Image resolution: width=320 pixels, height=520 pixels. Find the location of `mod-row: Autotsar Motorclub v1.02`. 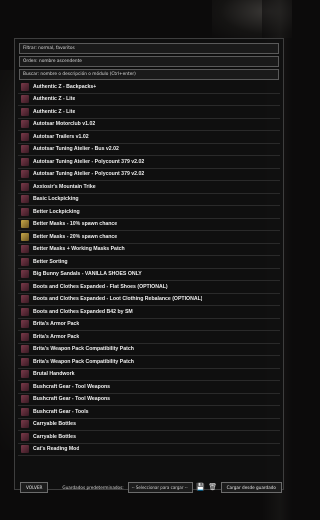

mod-row: Autotsar Motorclub v1.02 is located at coordinates (149, 125).